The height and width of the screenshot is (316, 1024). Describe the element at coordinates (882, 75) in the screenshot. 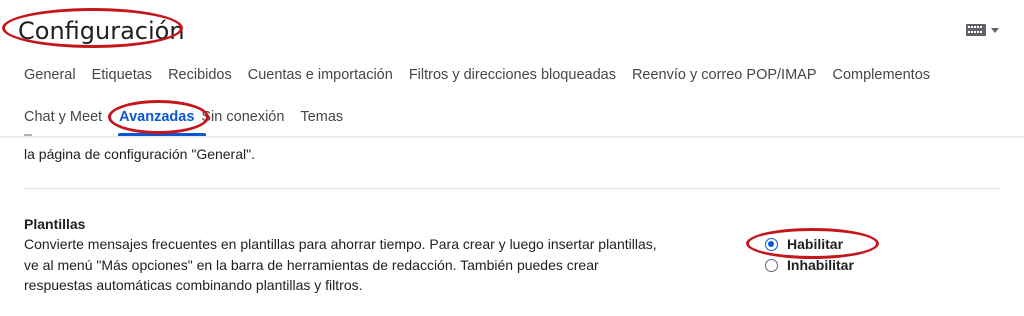

I see `tab-addons: Complementos` at that location.